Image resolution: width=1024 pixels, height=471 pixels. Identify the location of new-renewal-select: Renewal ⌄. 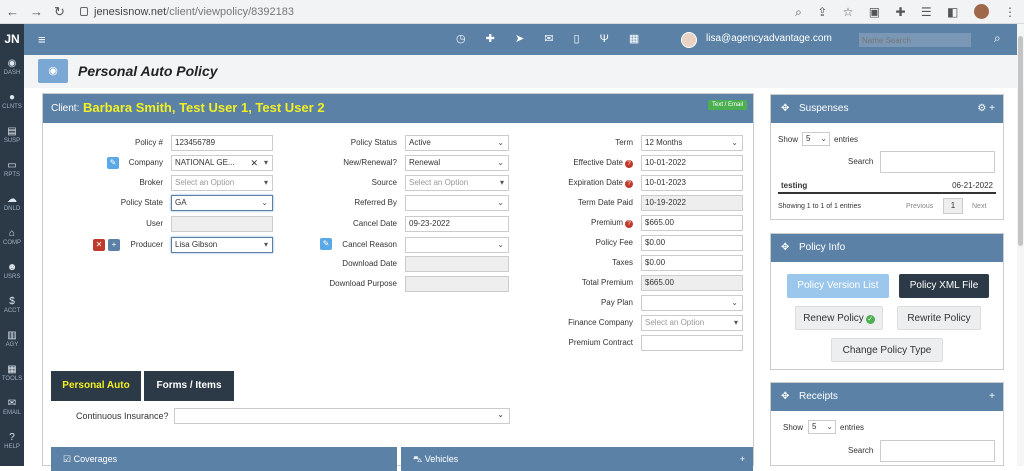
(457, 163).